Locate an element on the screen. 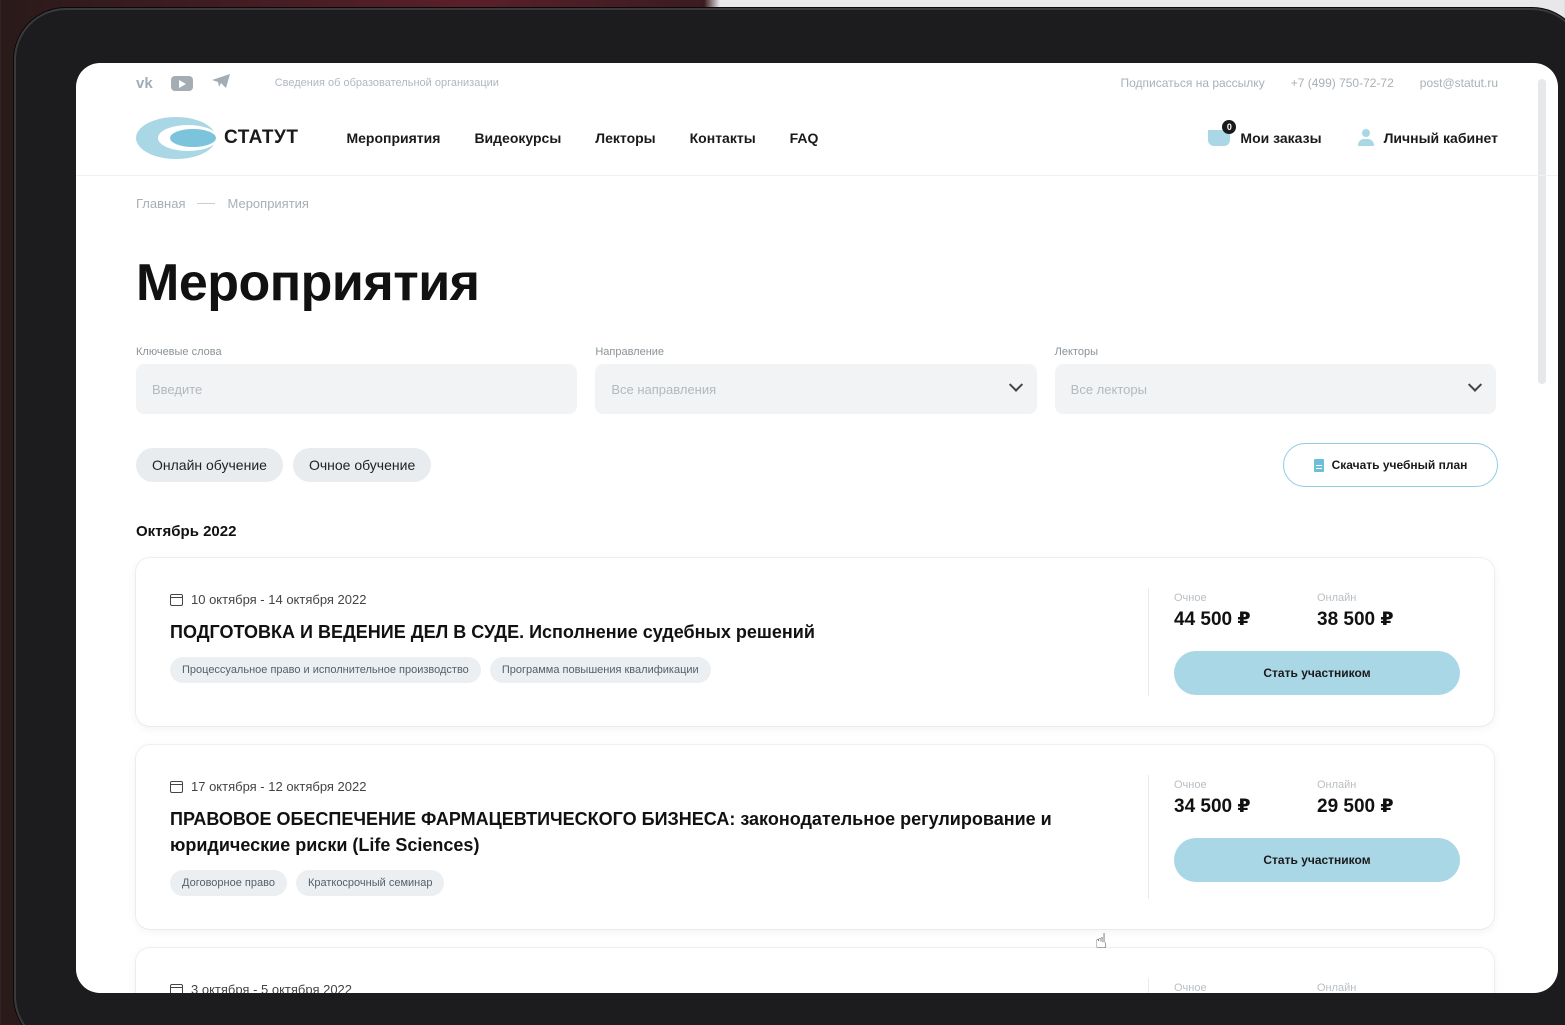 Image resolution: width=1565 pixels, height=1025 pixels. event-tag: Краткосрочный семинар is located at coordinates (370, 883).